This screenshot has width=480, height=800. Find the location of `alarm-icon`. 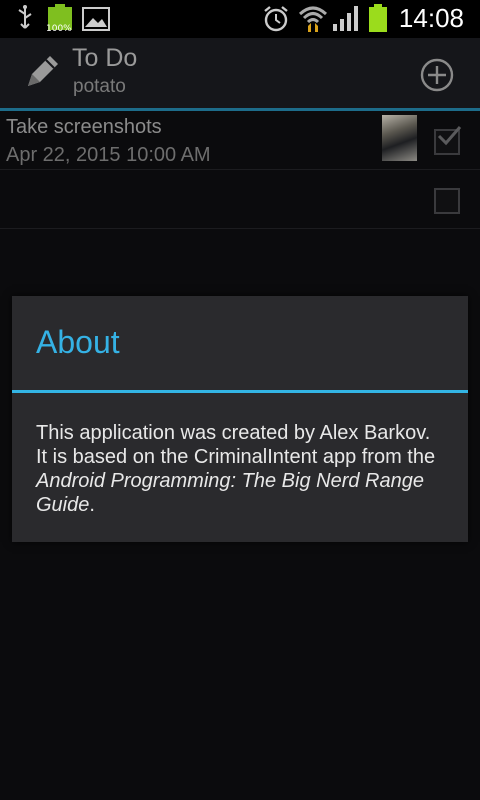

alarm-icon is located at coordinates (276, 19).